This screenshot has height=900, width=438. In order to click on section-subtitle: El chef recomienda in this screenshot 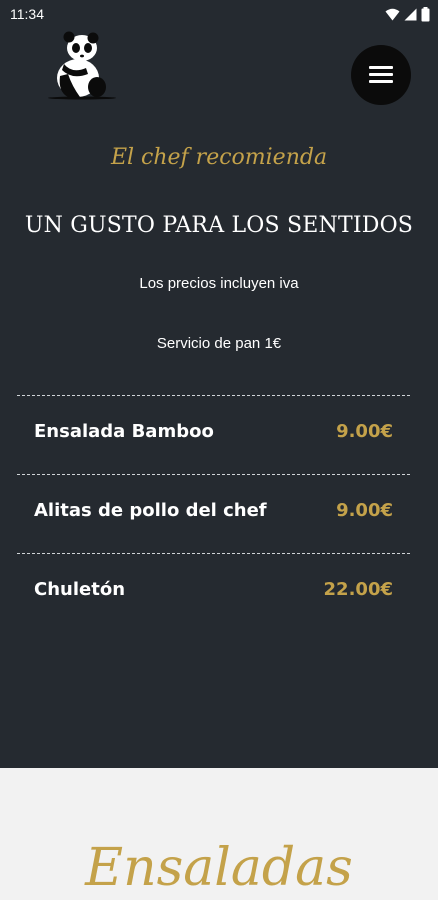, I will do `click(219, 157)`.